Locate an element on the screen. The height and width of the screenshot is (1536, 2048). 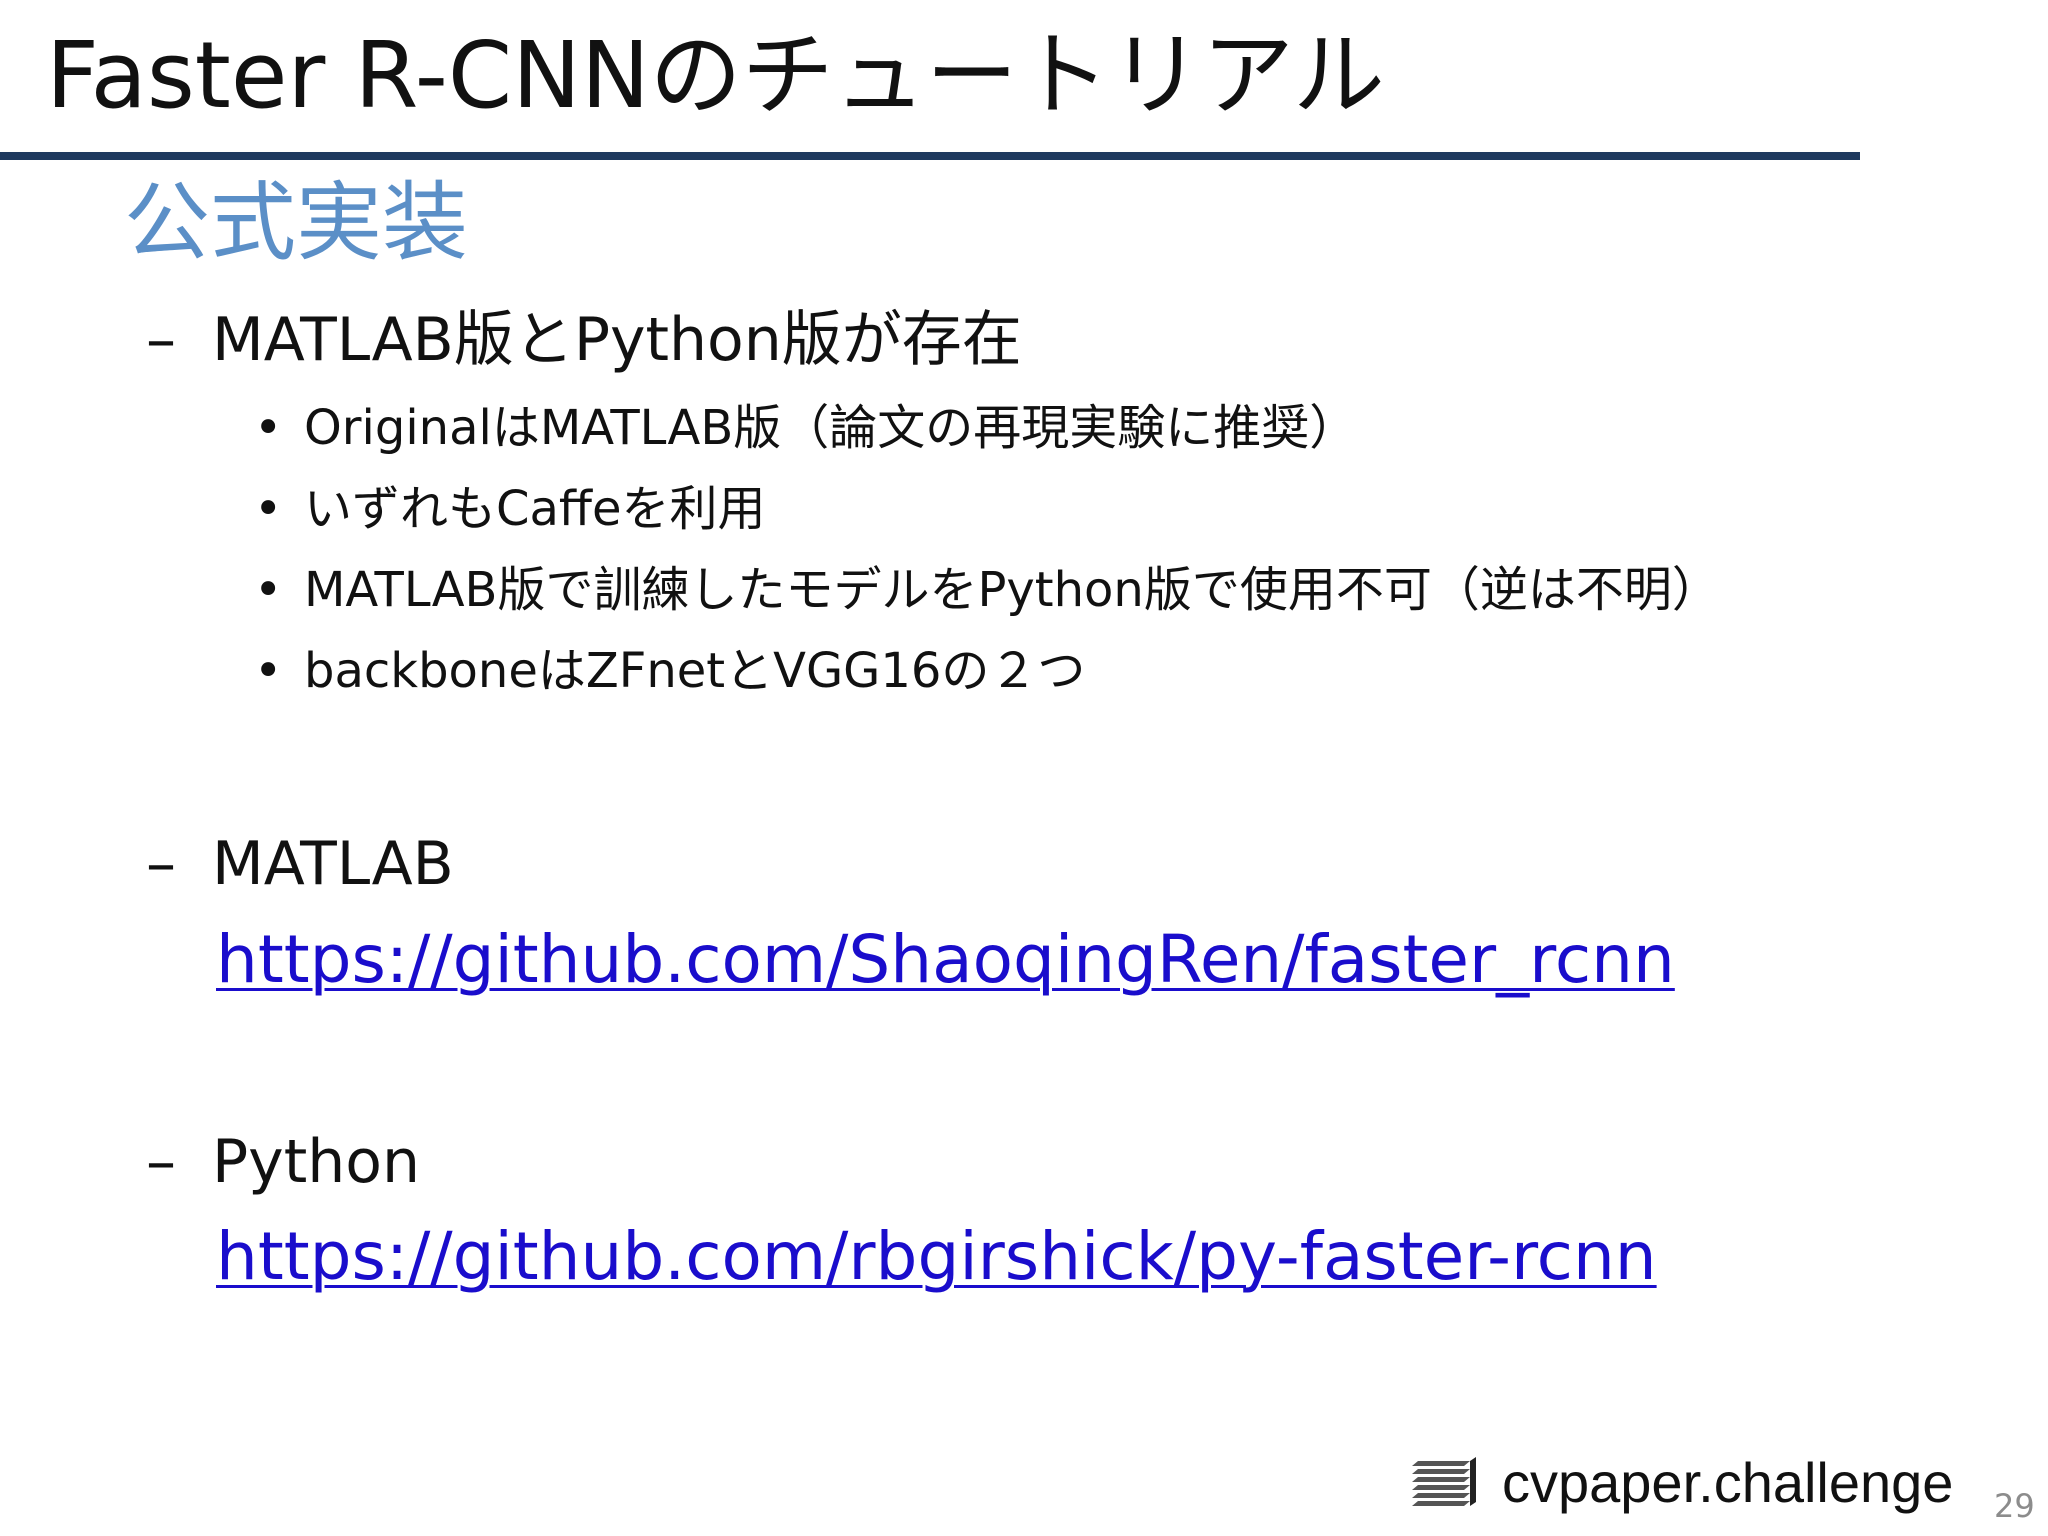
bullet-item: • backboneはZFnetとVGG16の２つ is located at coordinates (669, 671).